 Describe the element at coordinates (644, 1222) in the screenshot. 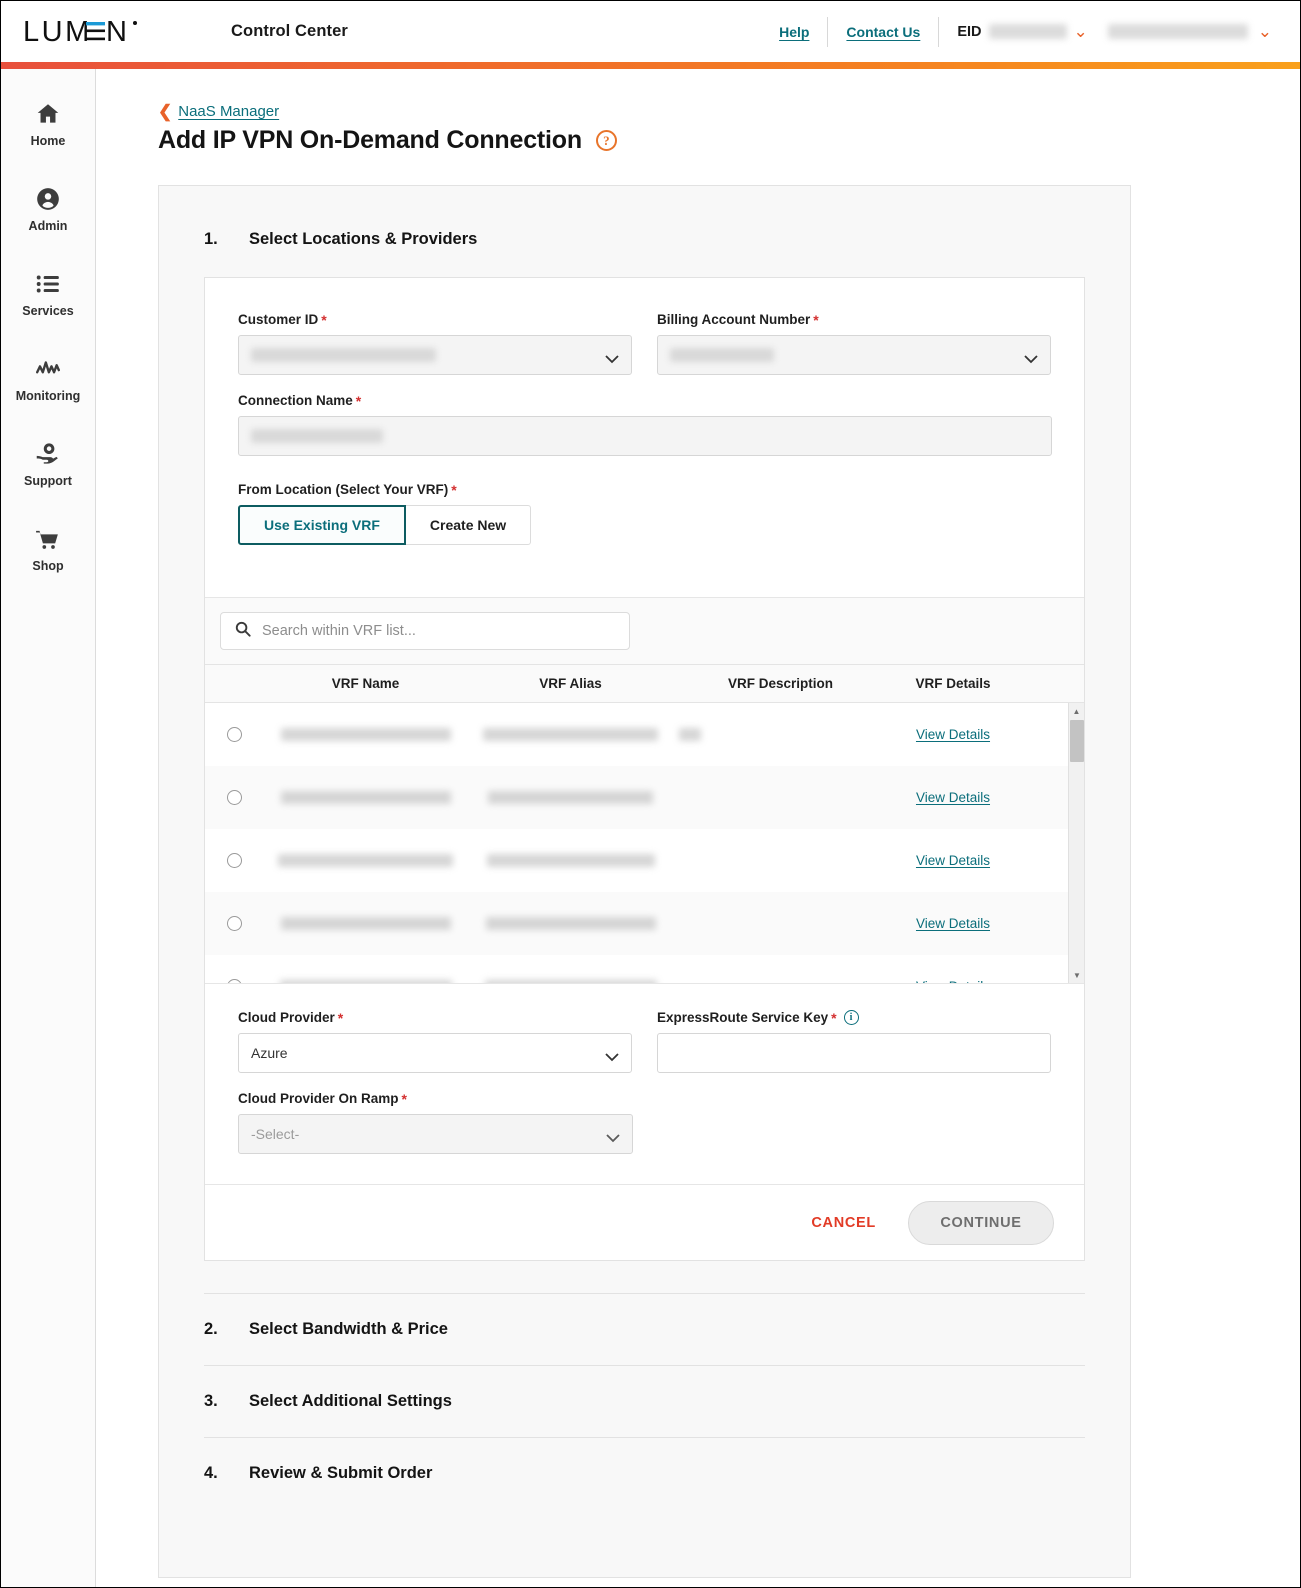

I see `step-1-actions: CANCEL CONTINUE` at that location.